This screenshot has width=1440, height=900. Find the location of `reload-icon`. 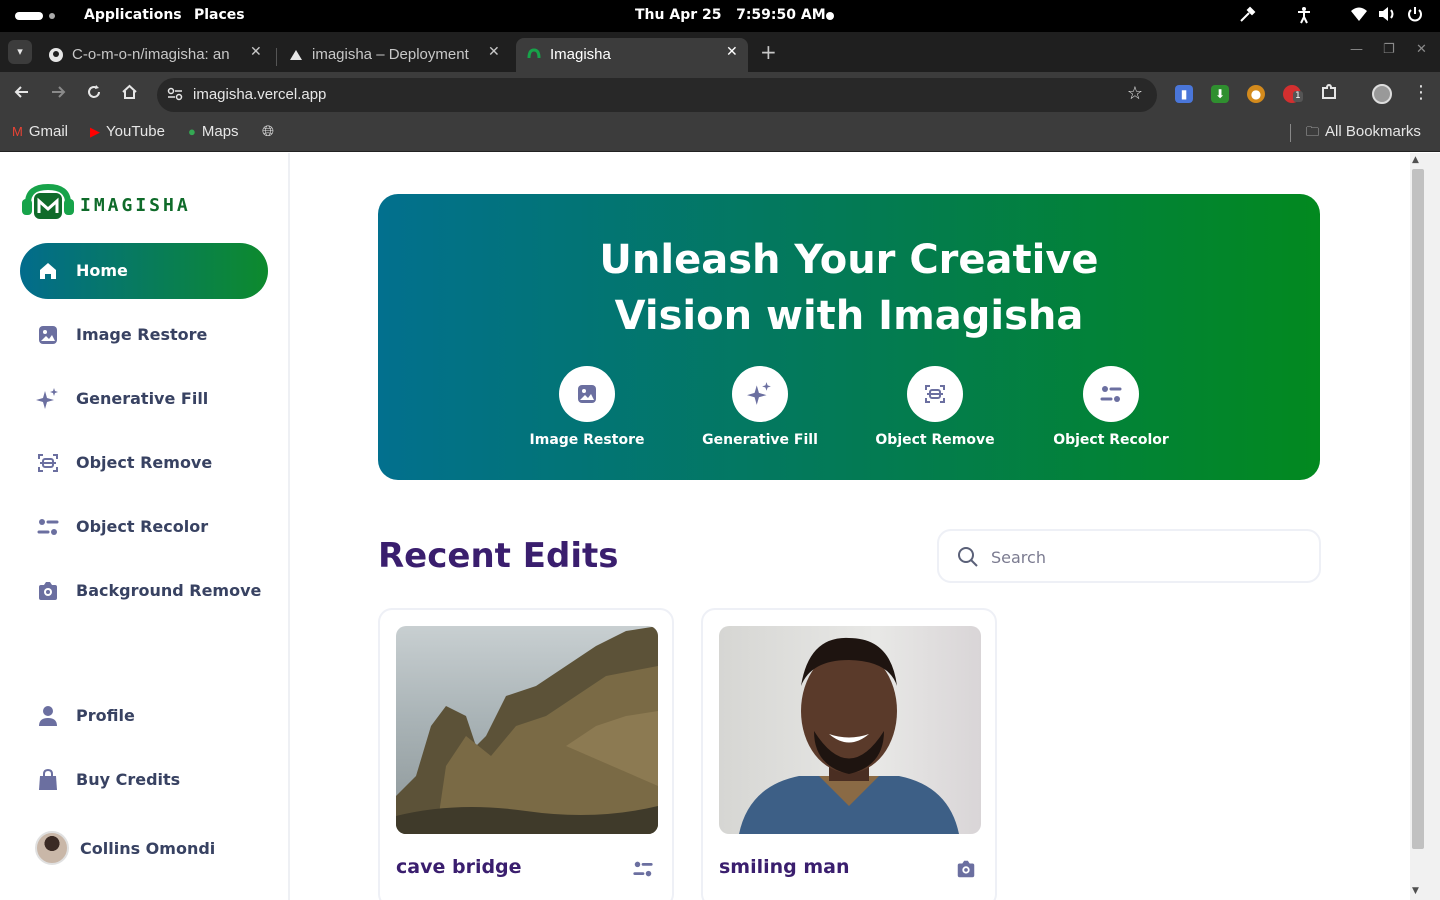

reload-icon is located at coordinates (94, 94).